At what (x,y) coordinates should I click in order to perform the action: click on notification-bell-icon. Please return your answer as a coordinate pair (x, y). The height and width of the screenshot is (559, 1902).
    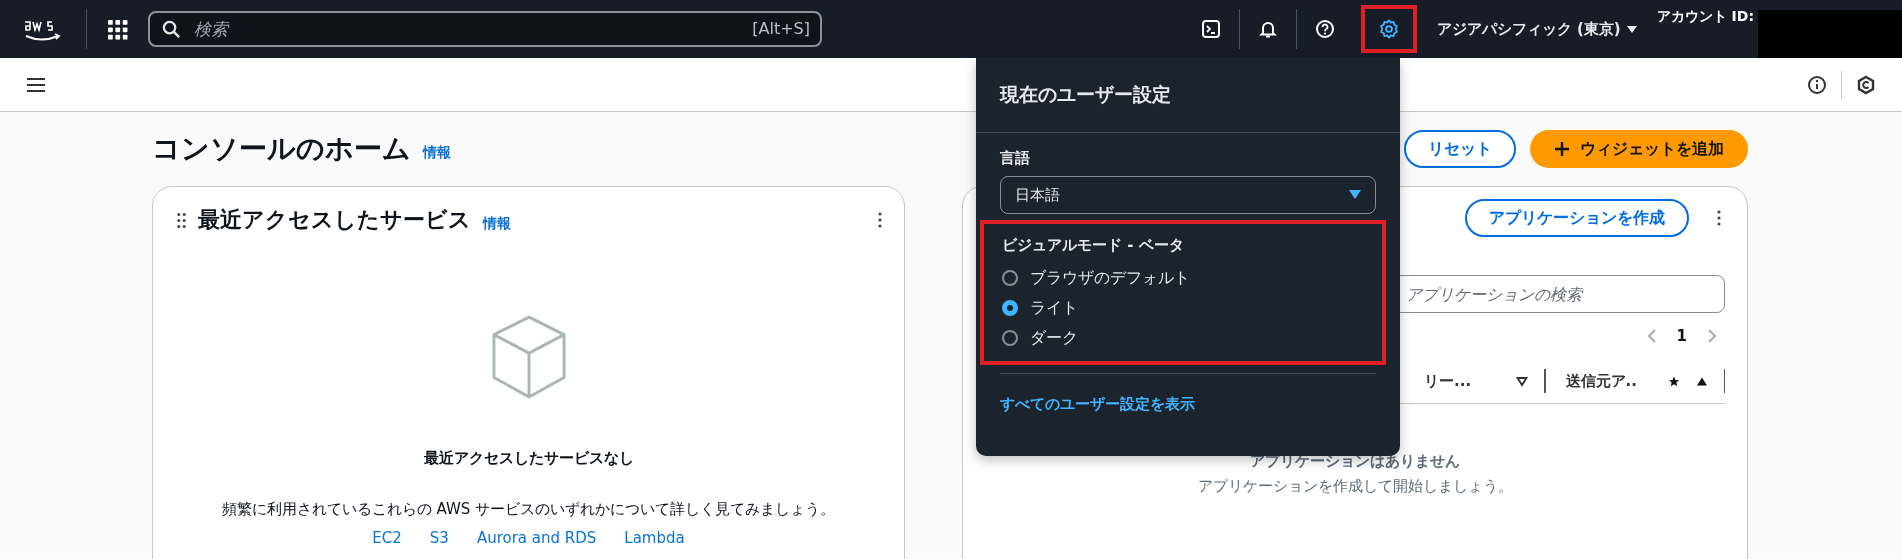
    Looking at the image, I should click on (1267, 29).